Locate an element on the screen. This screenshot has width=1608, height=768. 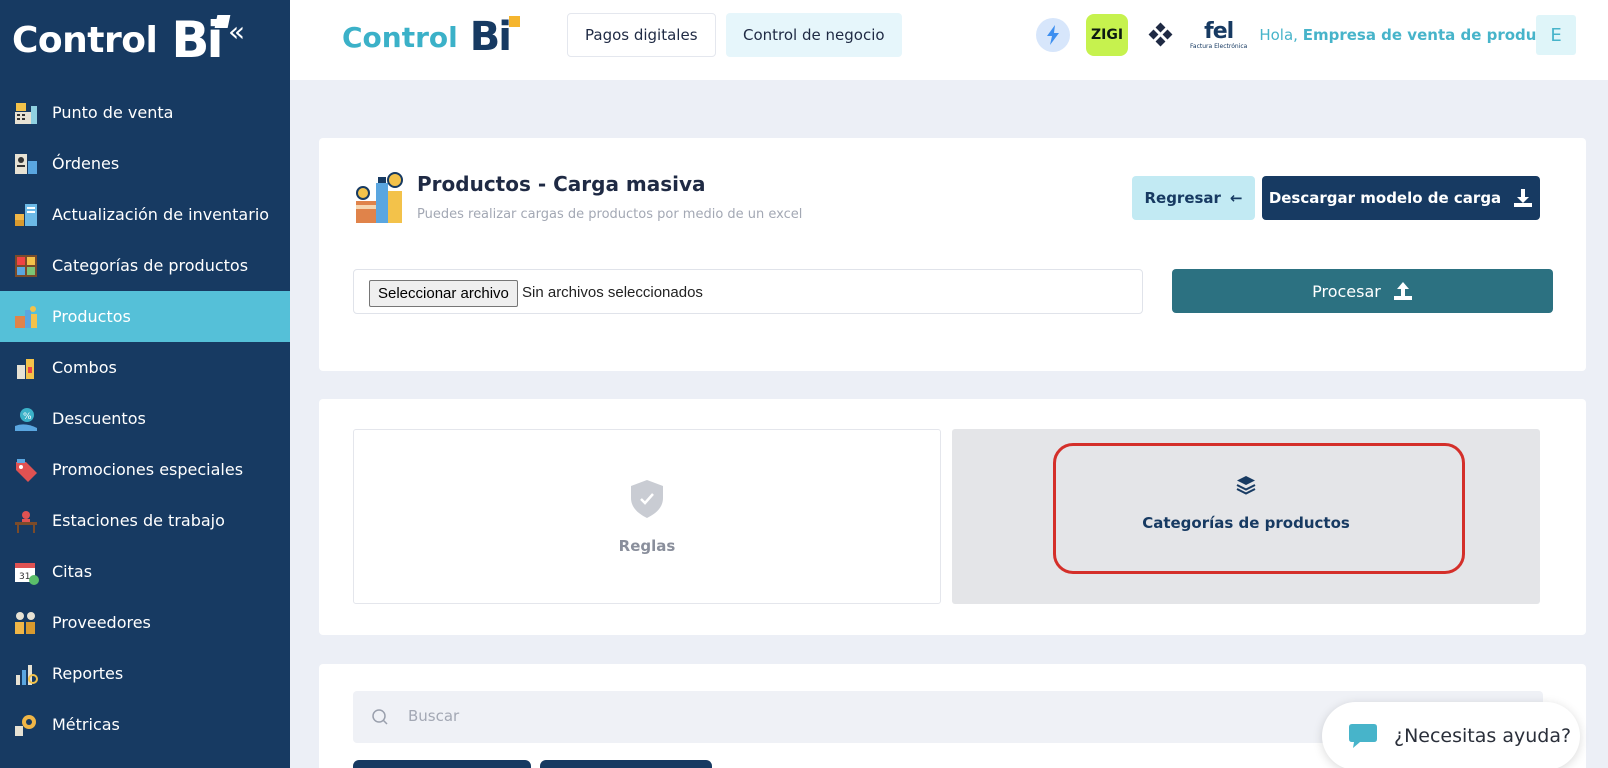
sidebar-item-categorias: Categorías de productos is located at coordinates (145, 265).